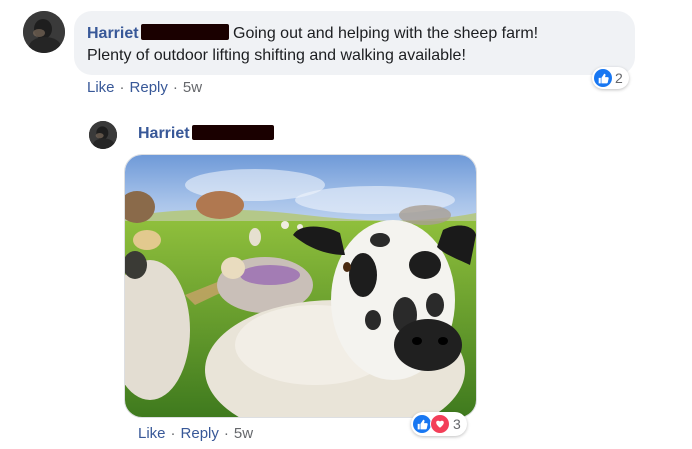 This screenshot has height=449, width=692. I want to click on love-icon, so click(440, 424).